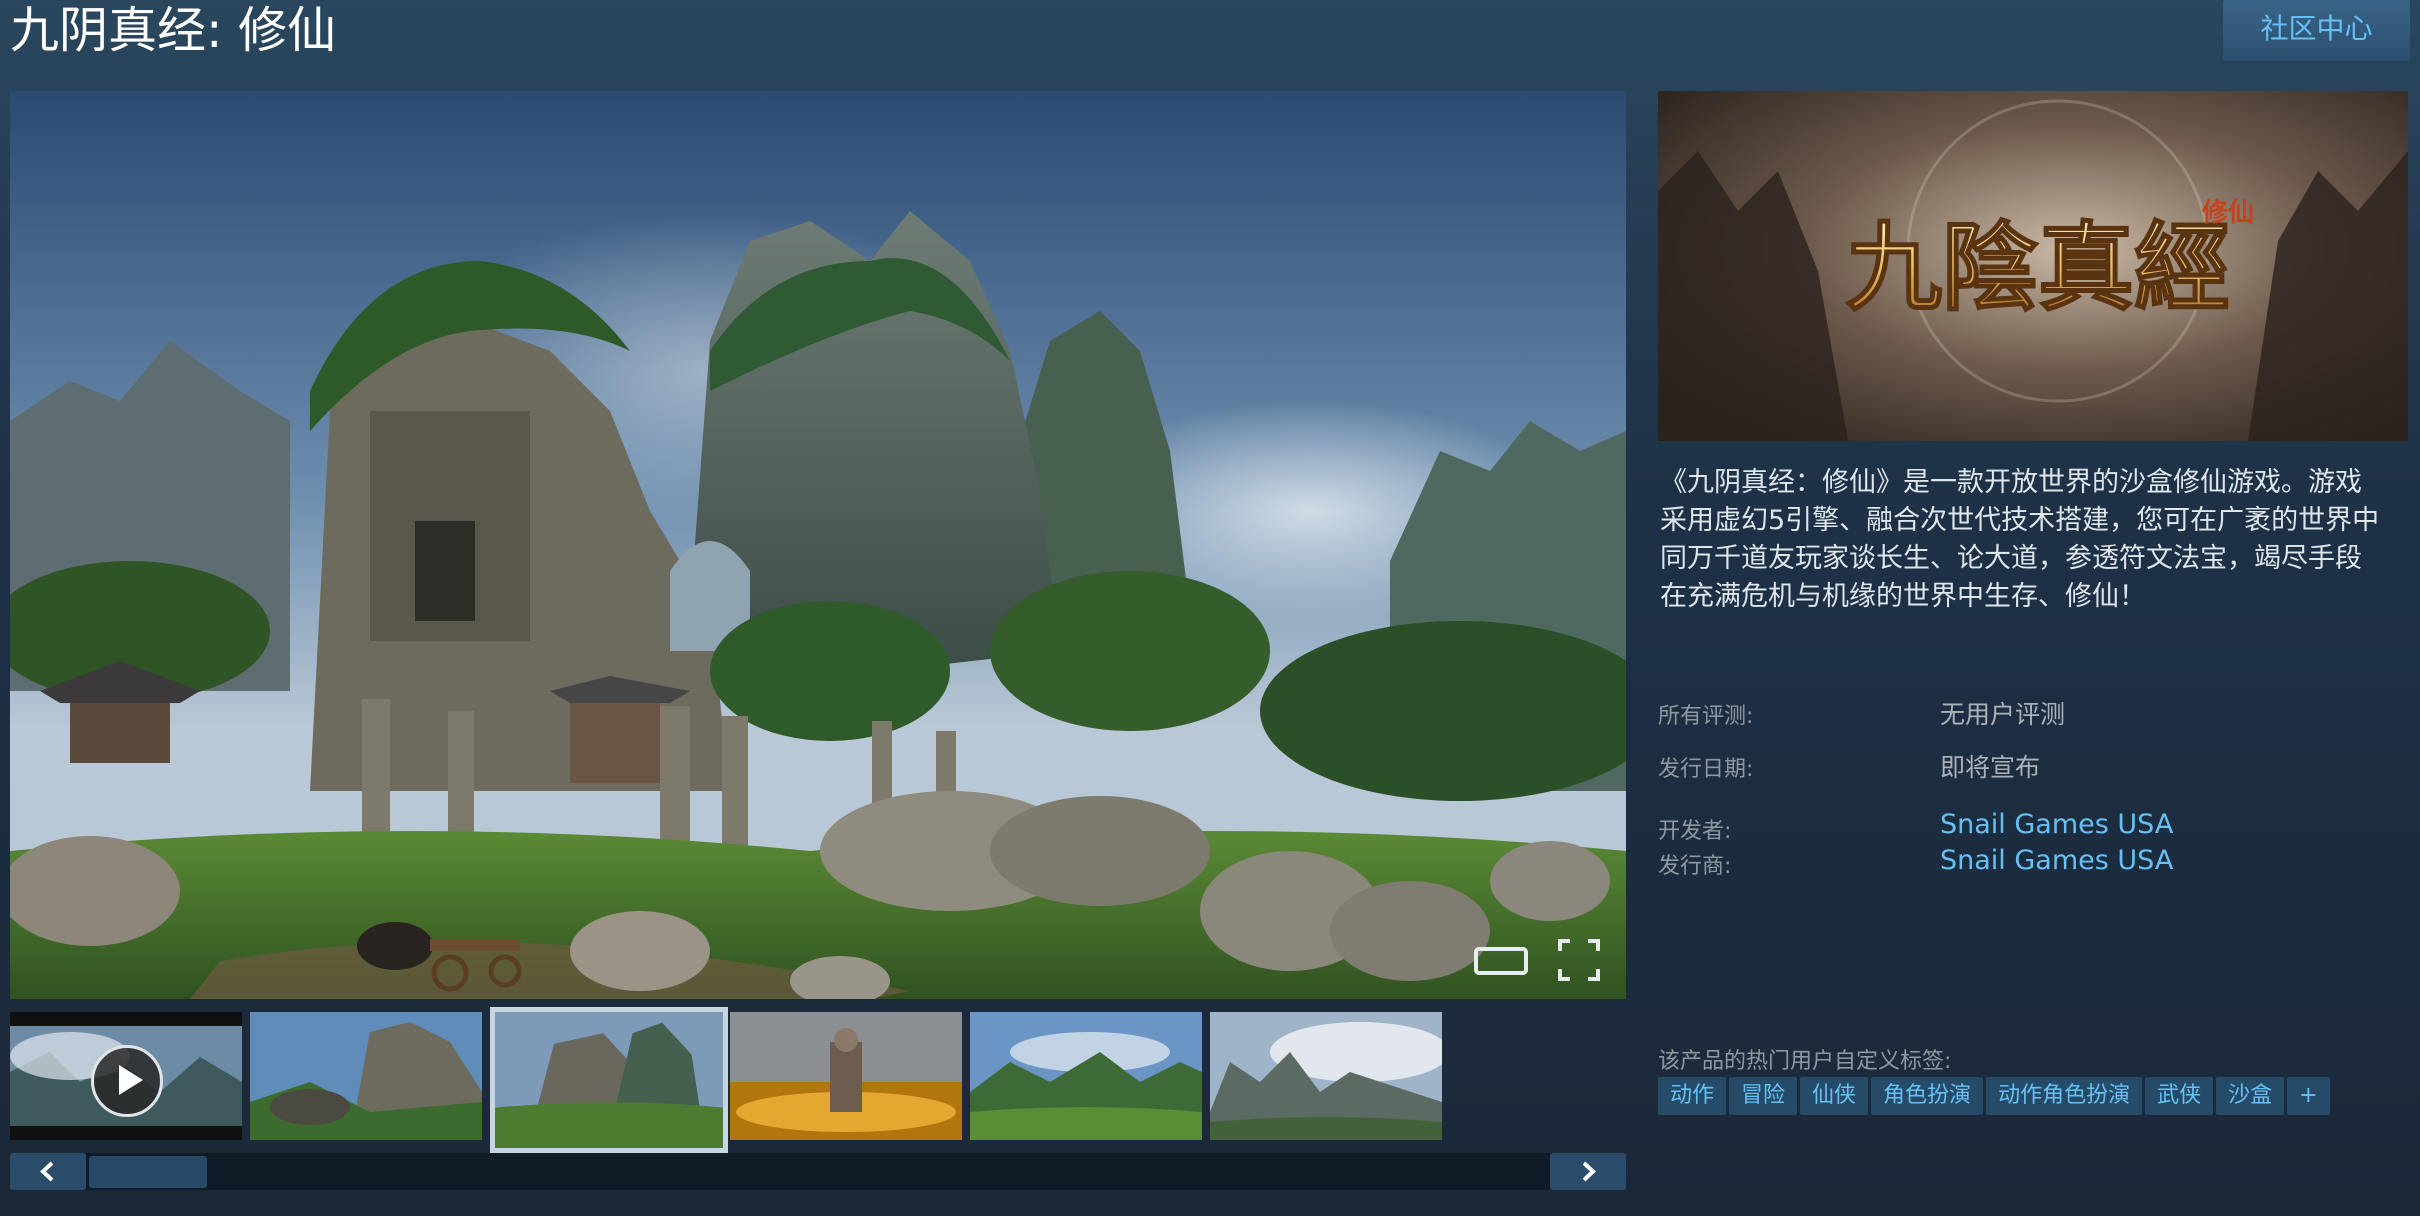 This screenshot has width=2420, height=1216. Describe the element at coordinates (2038, 267) in the screenshot. I see `capsule-logo-text: 九陰真經` at that location.